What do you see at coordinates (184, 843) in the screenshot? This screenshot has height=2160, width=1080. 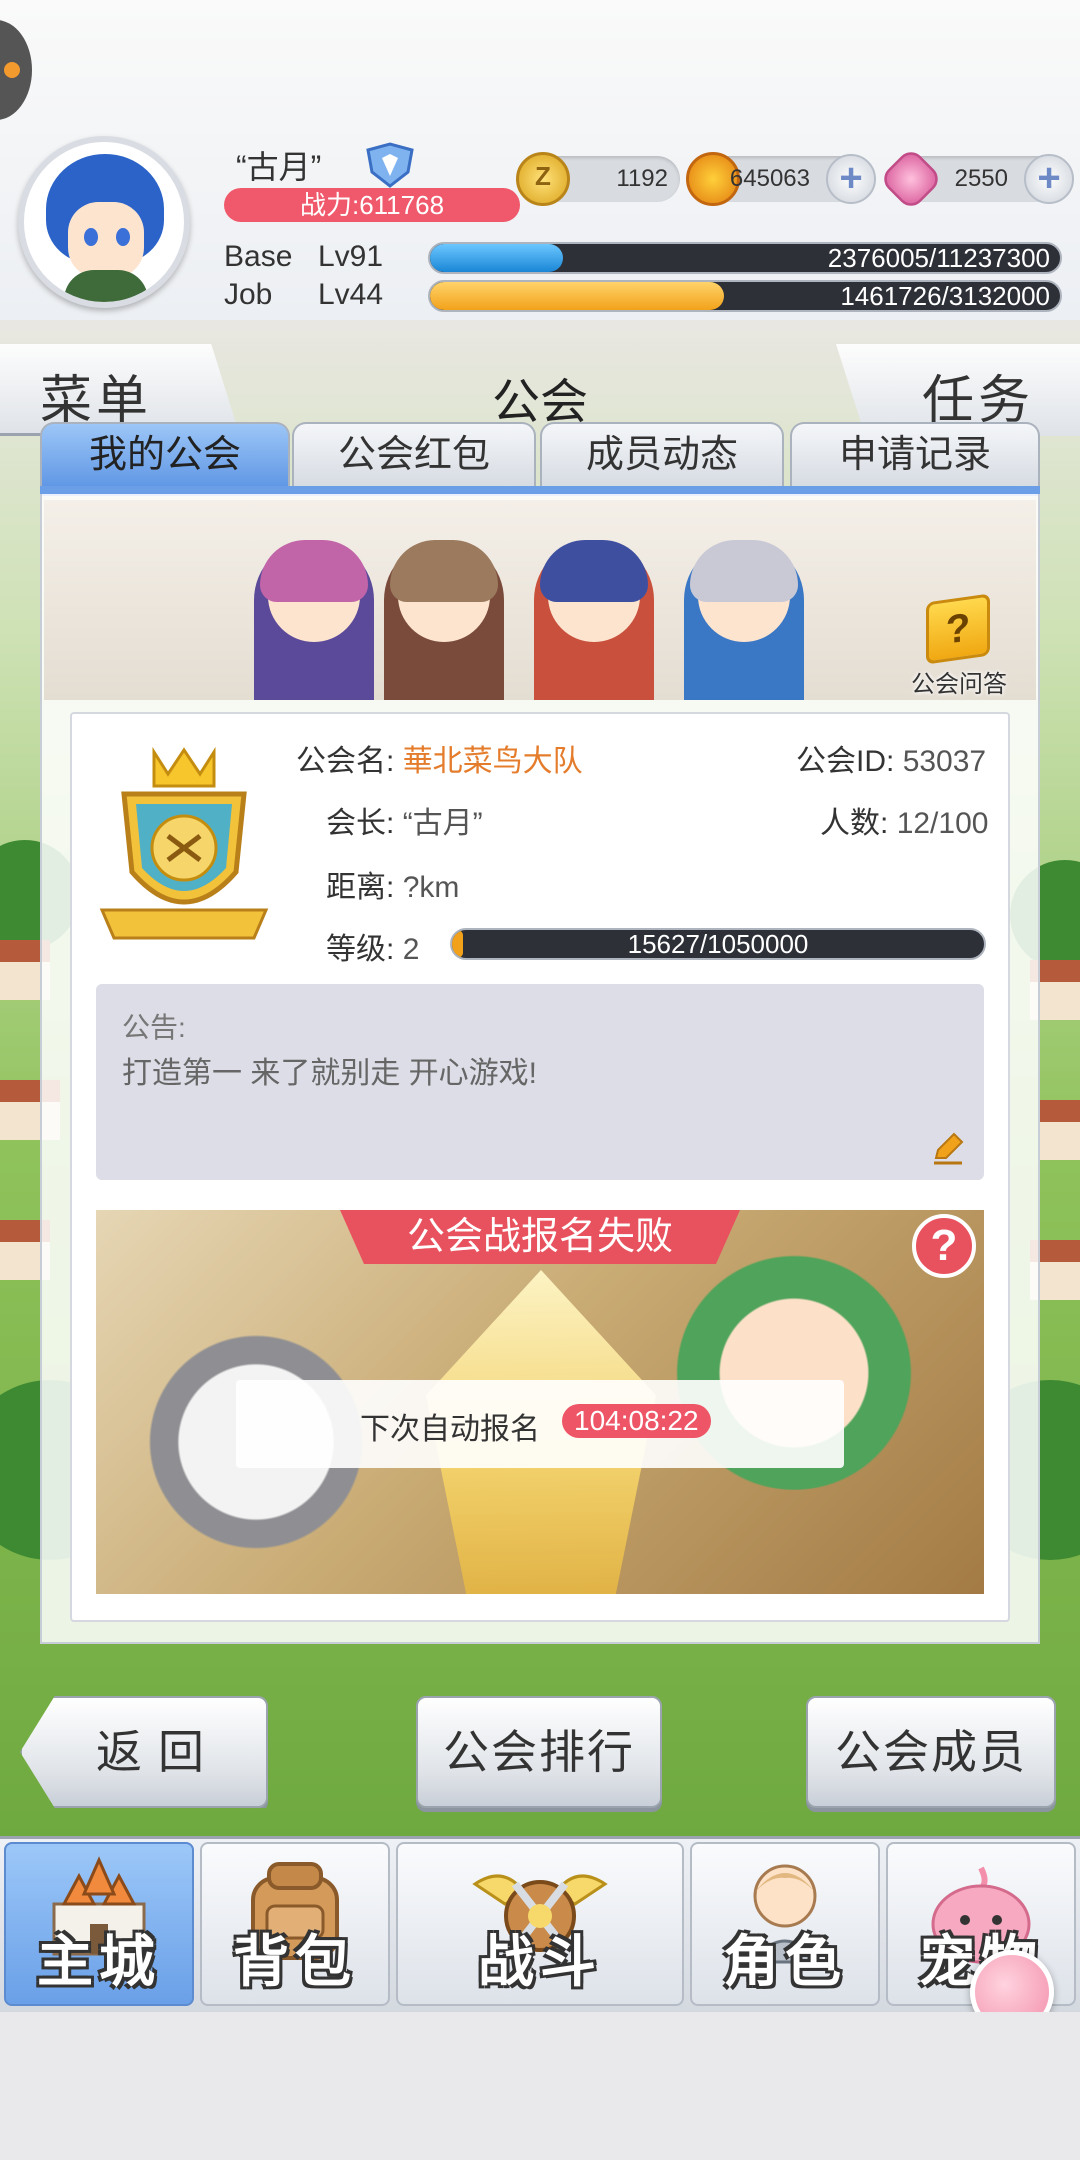 I see `guild-emblem-icon` at bounding box center [184, 843].